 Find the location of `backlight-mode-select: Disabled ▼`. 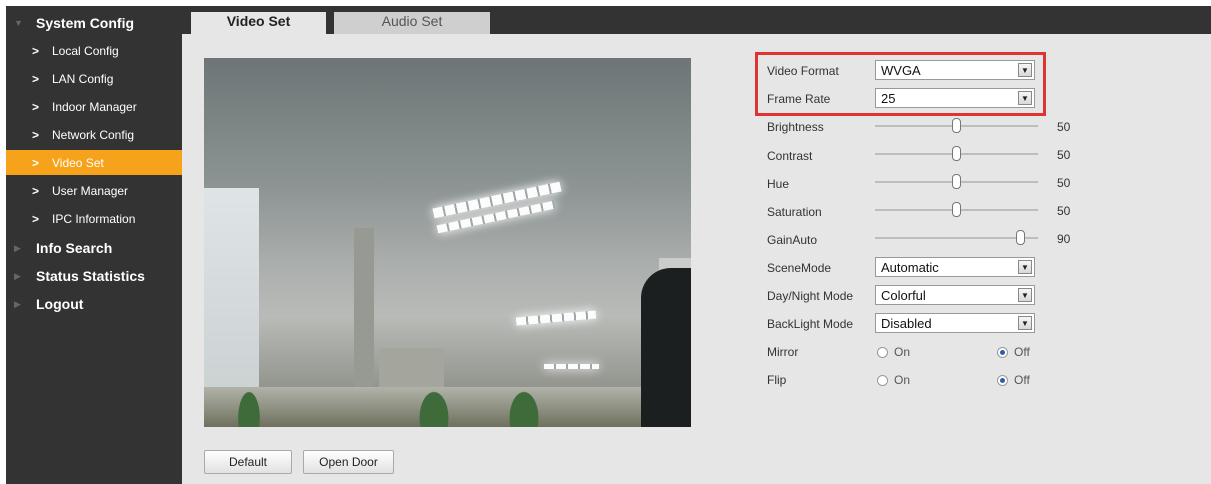

backlight-mode-select: Disabled ▼ is located at coordinates (955, 323).